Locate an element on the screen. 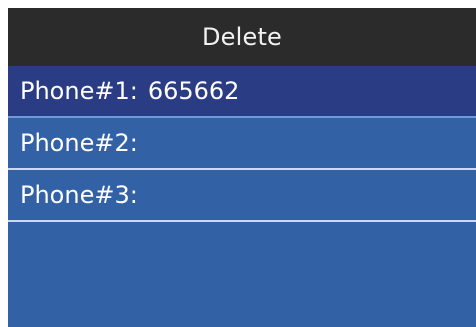  phone-3-label: Phone#3: is located at coordinates (79, 195).